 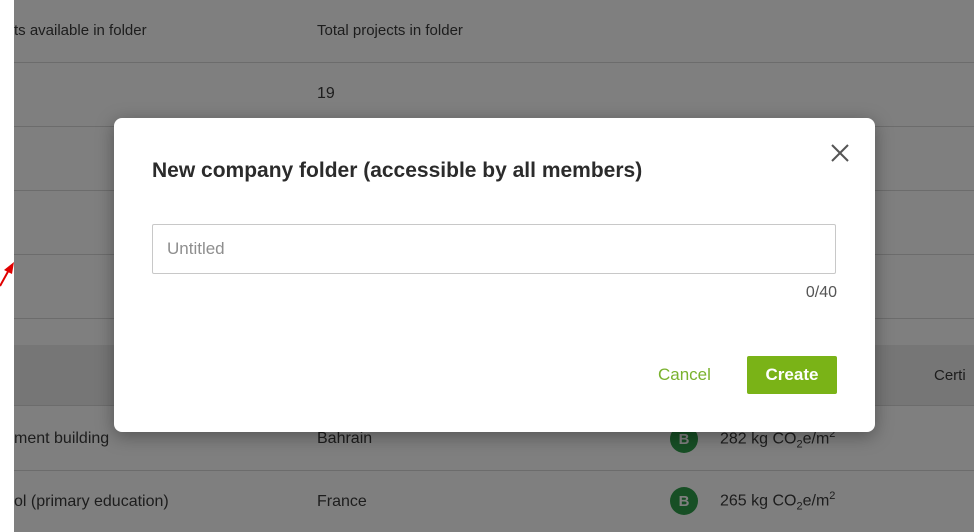 What do you see at coordinates (684, 375) in the screenshot?
I see `cancel-button: Cancel` at bounding box center [684, 375].